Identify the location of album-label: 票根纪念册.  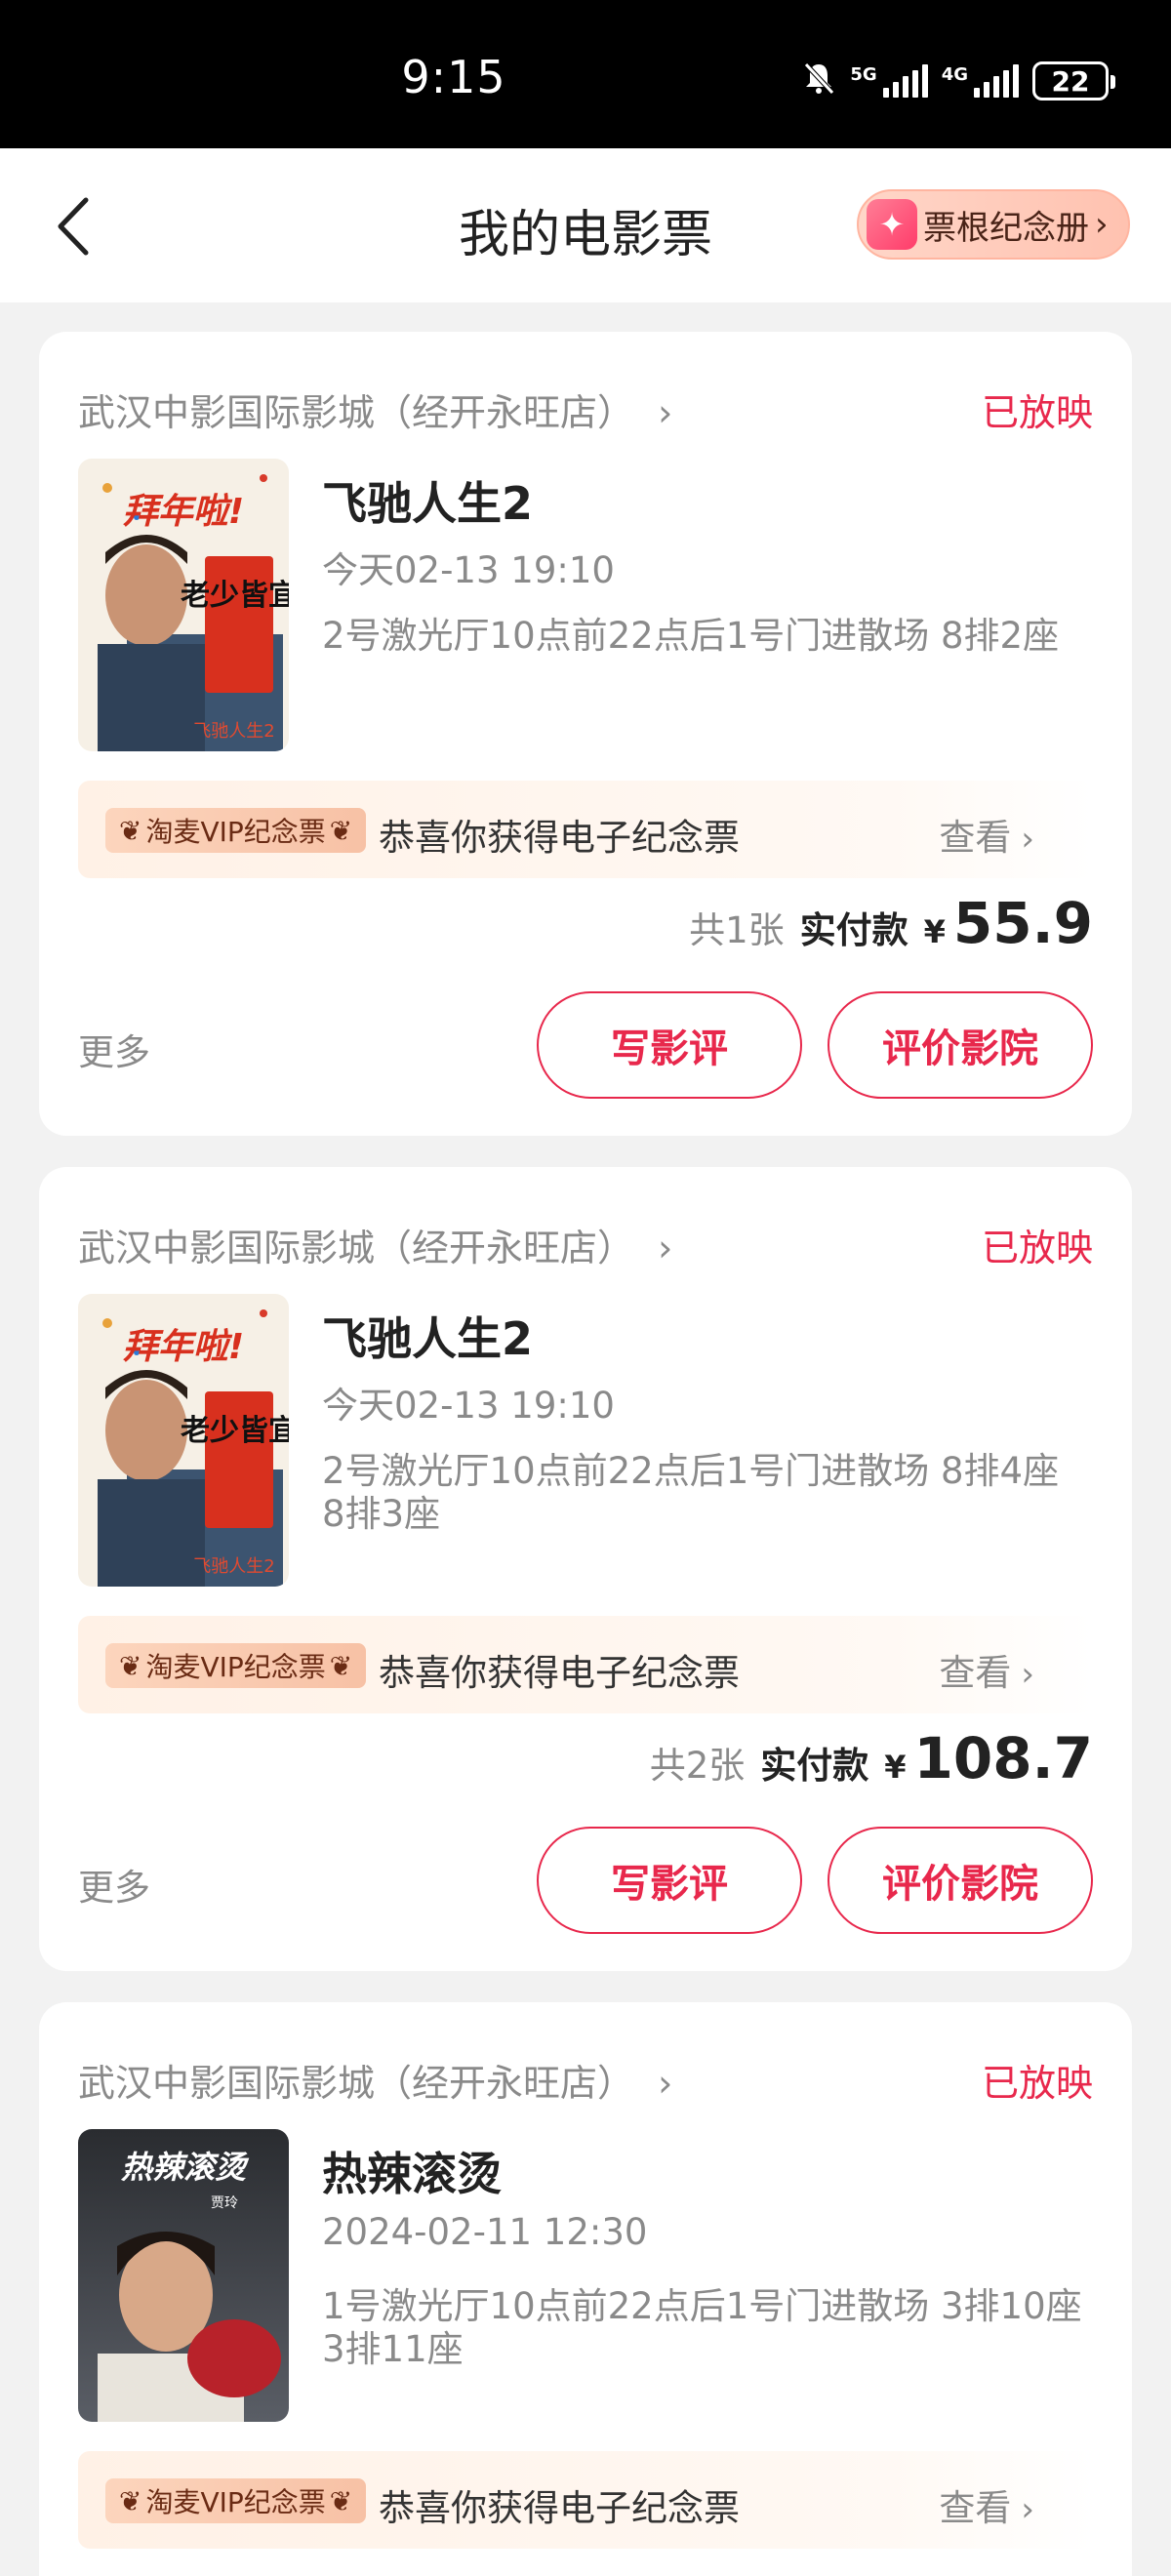
(1006, 228).